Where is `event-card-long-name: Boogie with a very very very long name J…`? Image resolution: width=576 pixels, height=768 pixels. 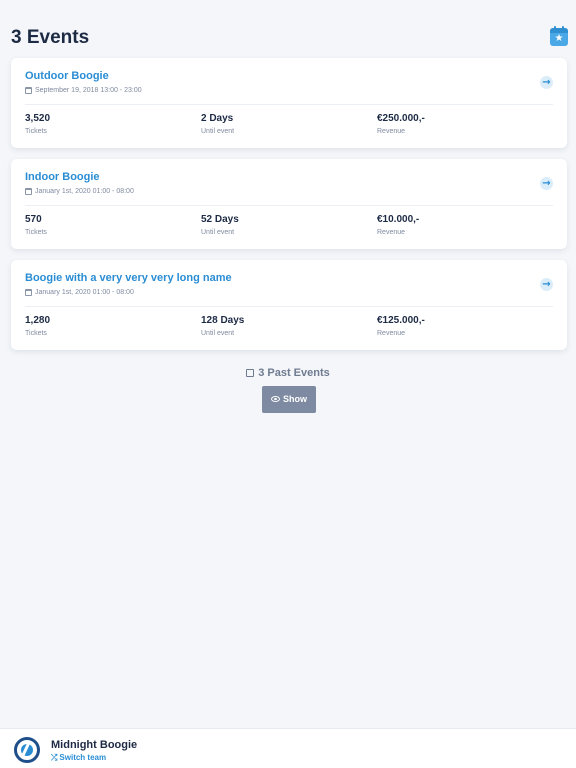 event-card-long-name: Boogie with a very very very long name J… is located at coordinates (289, 305).